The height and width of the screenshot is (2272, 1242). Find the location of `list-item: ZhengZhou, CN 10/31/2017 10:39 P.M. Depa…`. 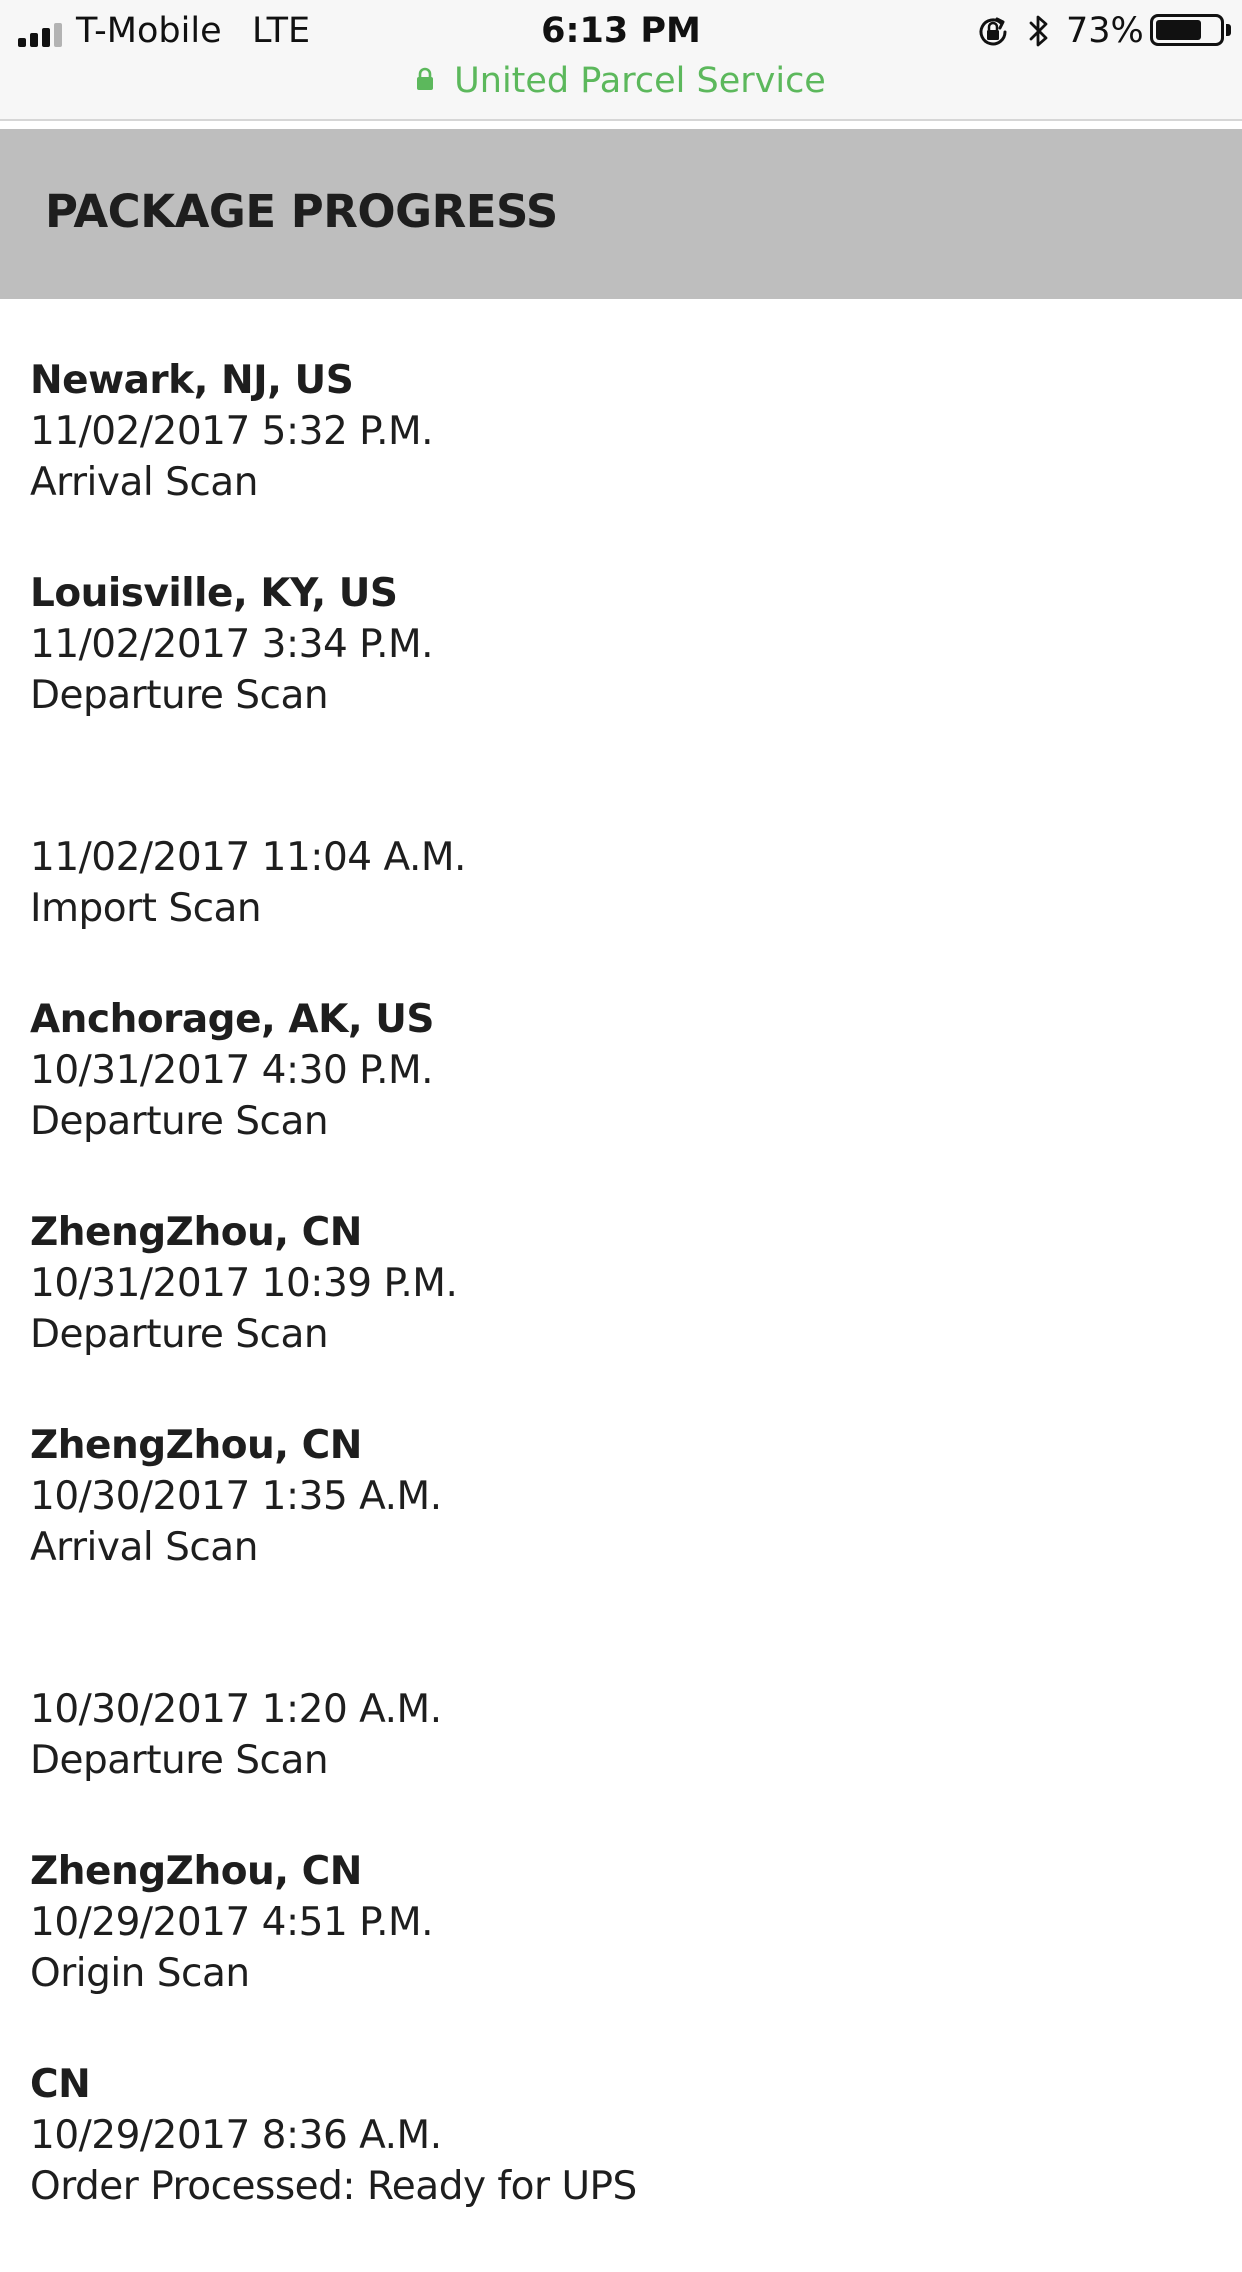

list-item: ZhengZhou, CN 10/31/2017 10:39 P.M. Depa… is located at coordinates (620, 1313).